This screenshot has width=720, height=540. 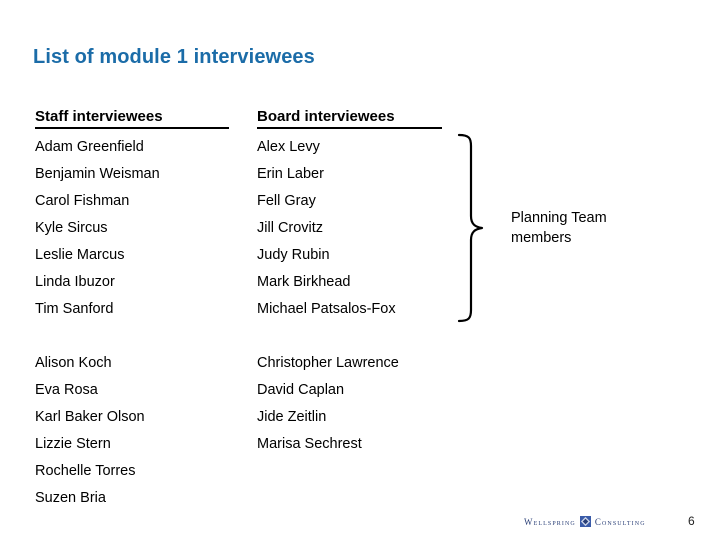 I want to click on list-item: Benjamin Weisman, so click(x=97, y=174).